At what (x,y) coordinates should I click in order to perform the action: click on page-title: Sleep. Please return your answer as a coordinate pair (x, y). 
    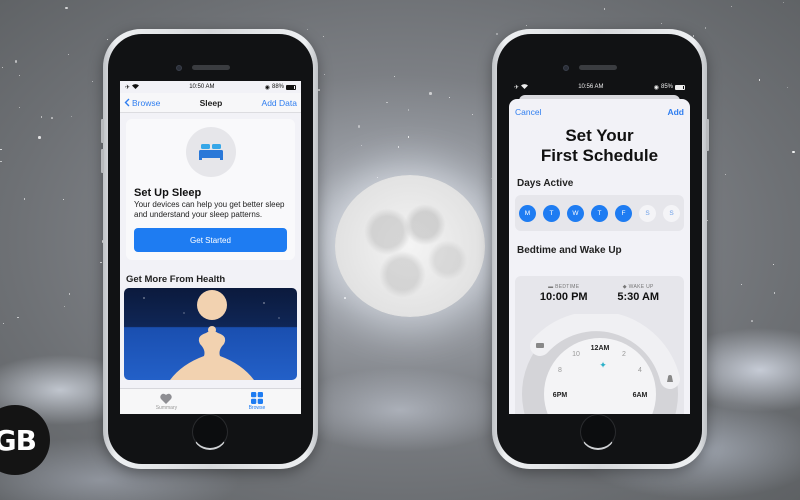
    Looking at the image, I should click on (211, 102).